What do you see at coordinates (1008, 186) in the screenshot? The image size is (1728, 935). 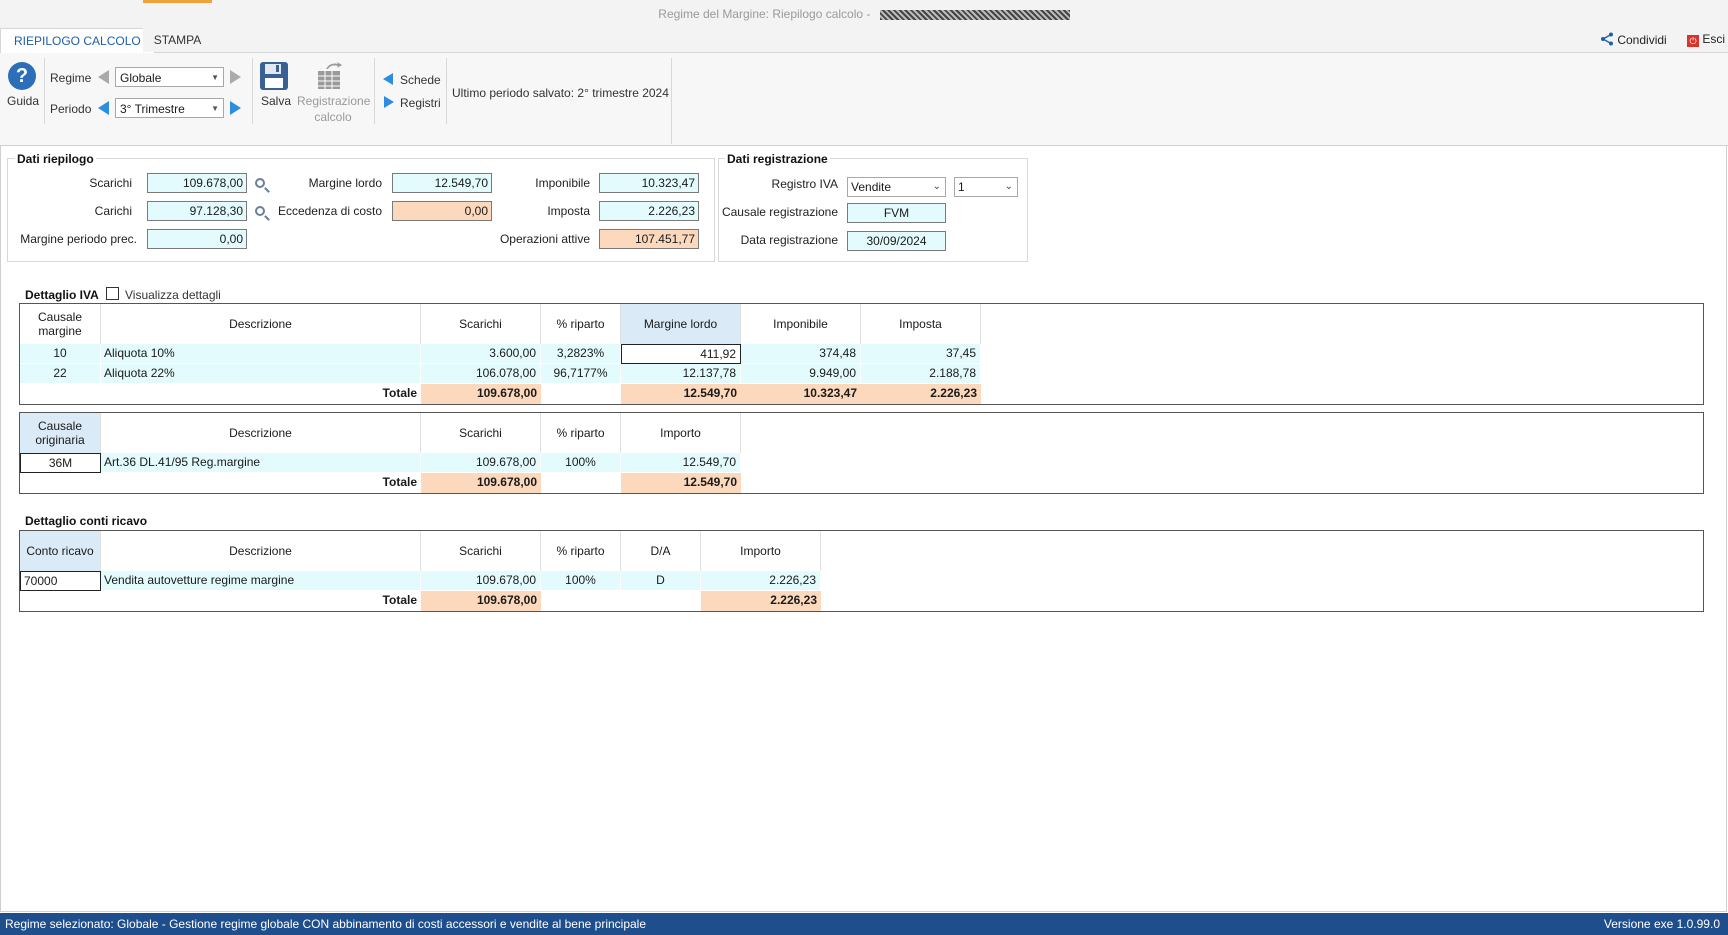 I see `chevron-down-icon: ⌄` at bounding box center [1008, 186].